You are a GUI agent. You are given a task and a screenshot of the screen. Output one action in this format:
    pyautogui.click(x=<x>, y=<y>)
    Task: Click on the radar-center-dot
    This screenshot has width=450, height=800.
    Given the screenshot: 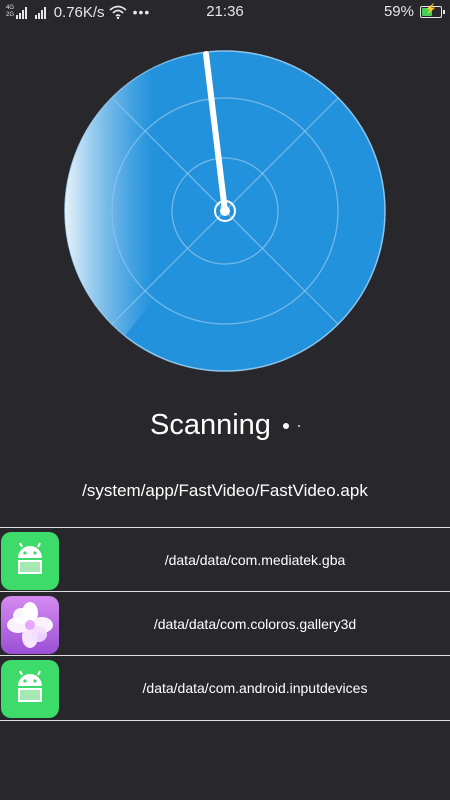 What is the action you would take?
    pyautogui.click(x=225, y=211)
    